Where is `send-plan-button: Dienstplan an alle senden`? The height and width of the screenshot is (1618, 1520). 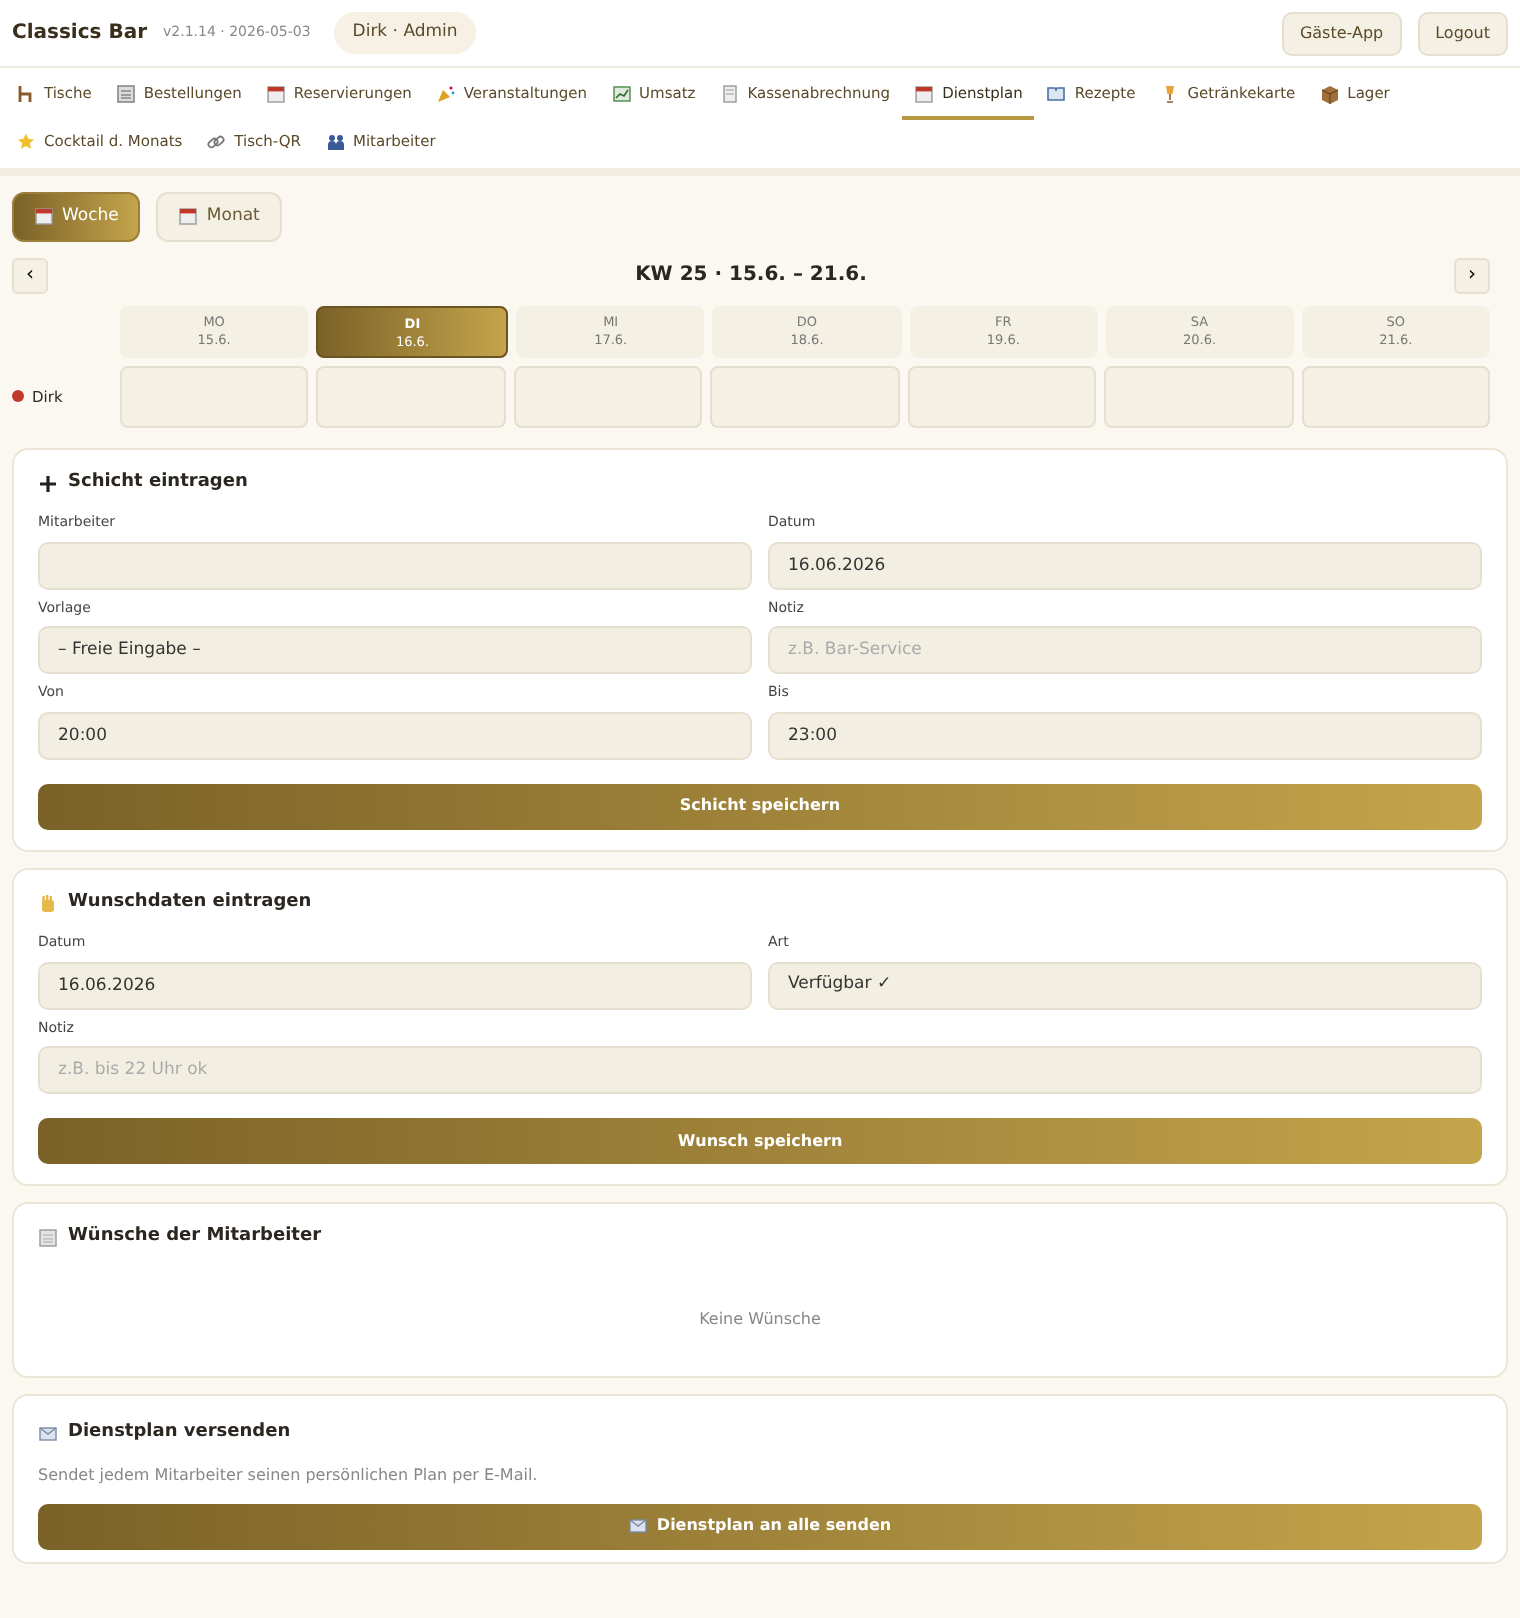 send-plan-button: Dienstplan an alle senden is located at coordinates (760, 1526).